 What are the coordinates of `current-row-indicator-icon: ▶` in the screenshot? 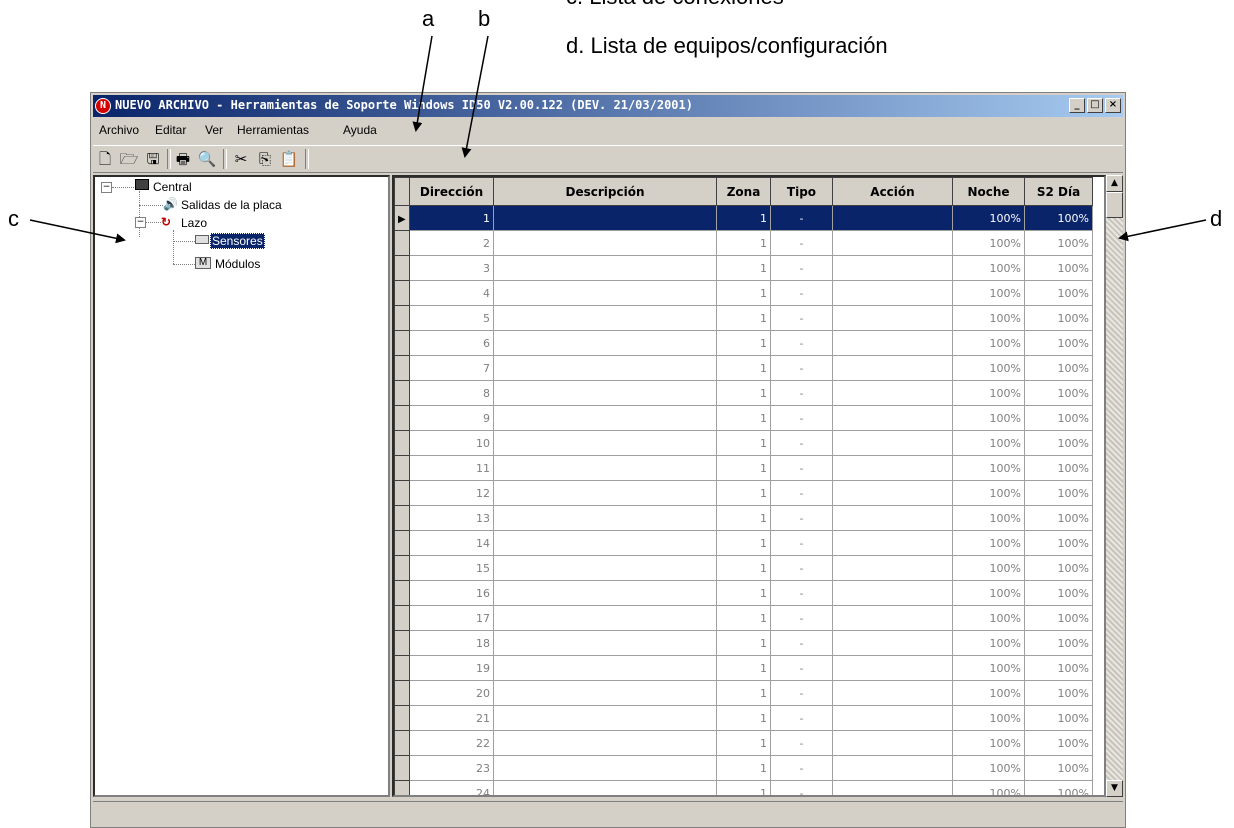 It's located at (402, 218).